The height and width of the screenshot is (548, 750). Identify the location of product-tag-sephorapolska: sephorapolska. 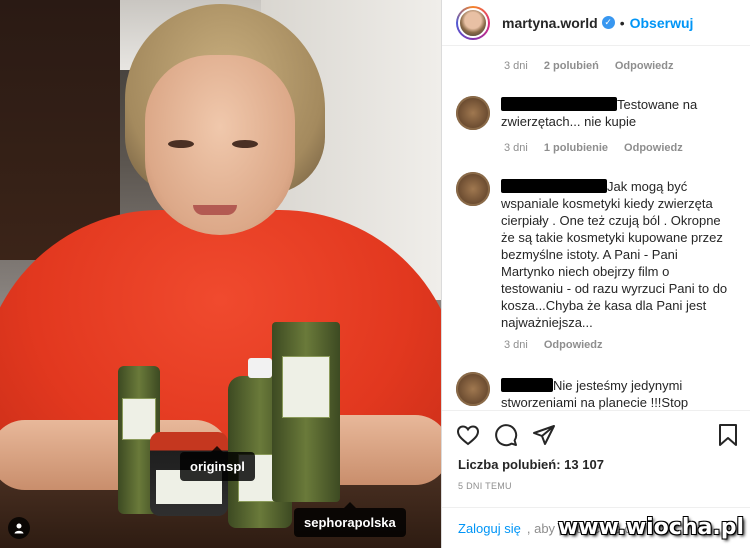
(350, 519).